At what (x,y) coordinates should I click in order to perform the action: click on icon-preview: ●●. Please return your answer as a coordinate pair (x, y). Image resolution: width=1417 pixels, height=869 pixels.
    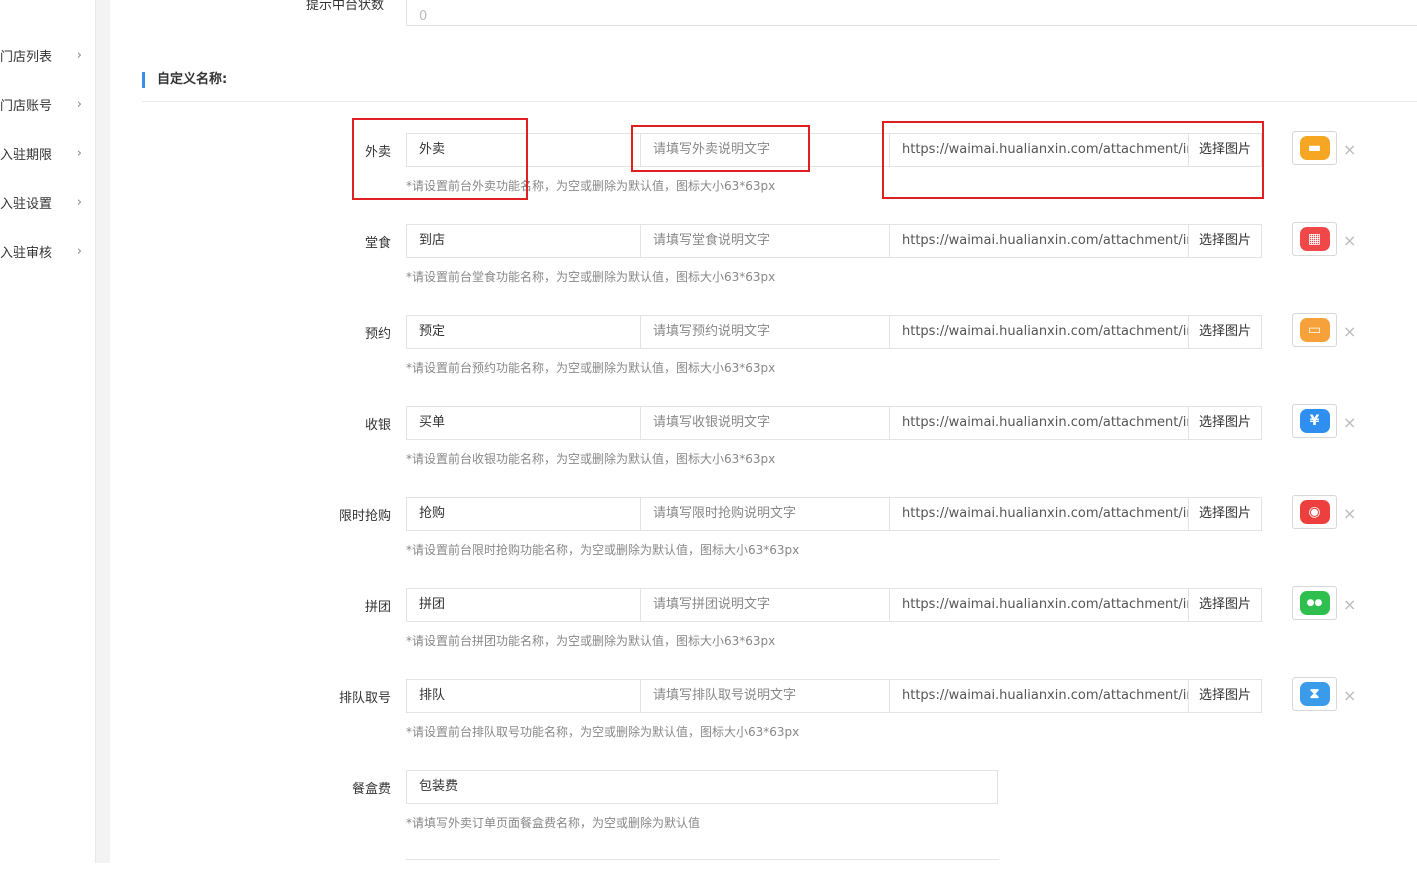
    Looking at the image, I should click on (1314, 603).